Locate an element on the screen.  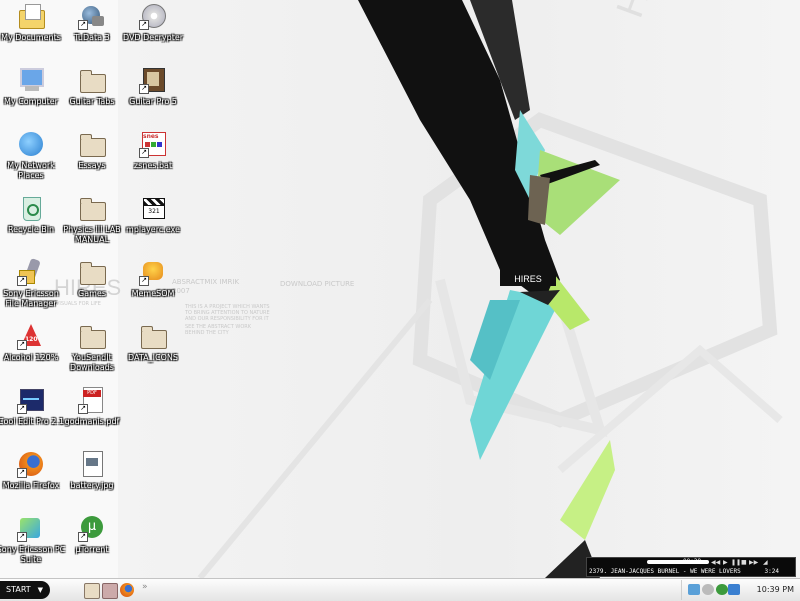
desktop-icon-zsnes: snes ↗ zsnes.bat is located at coordinates (153, 150).